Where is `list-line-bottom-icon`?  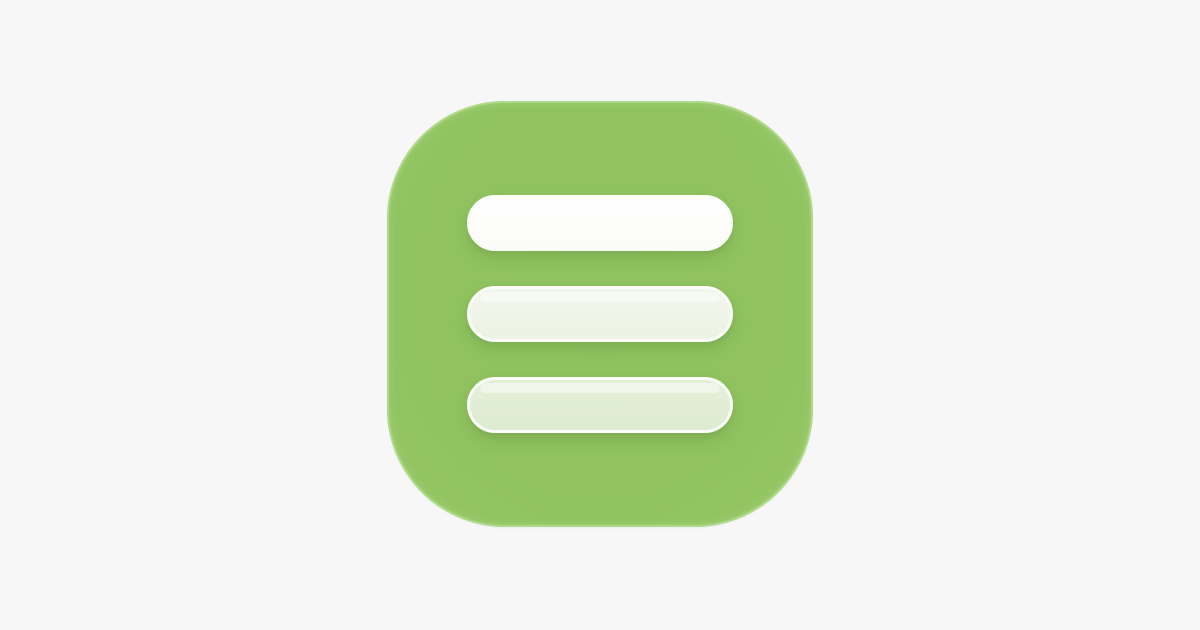
list-line-bottom-icon is located at coordinates (600, 405).